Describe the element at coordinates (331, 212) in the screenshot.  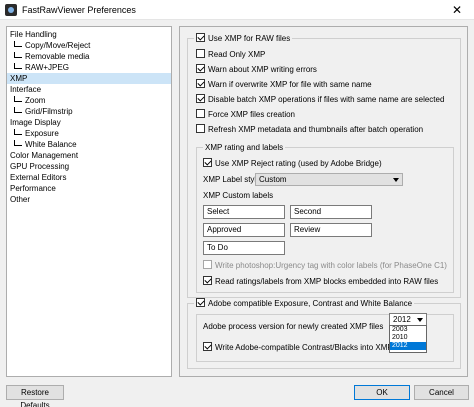
I see `custom-label-2-input: Second` at that location.